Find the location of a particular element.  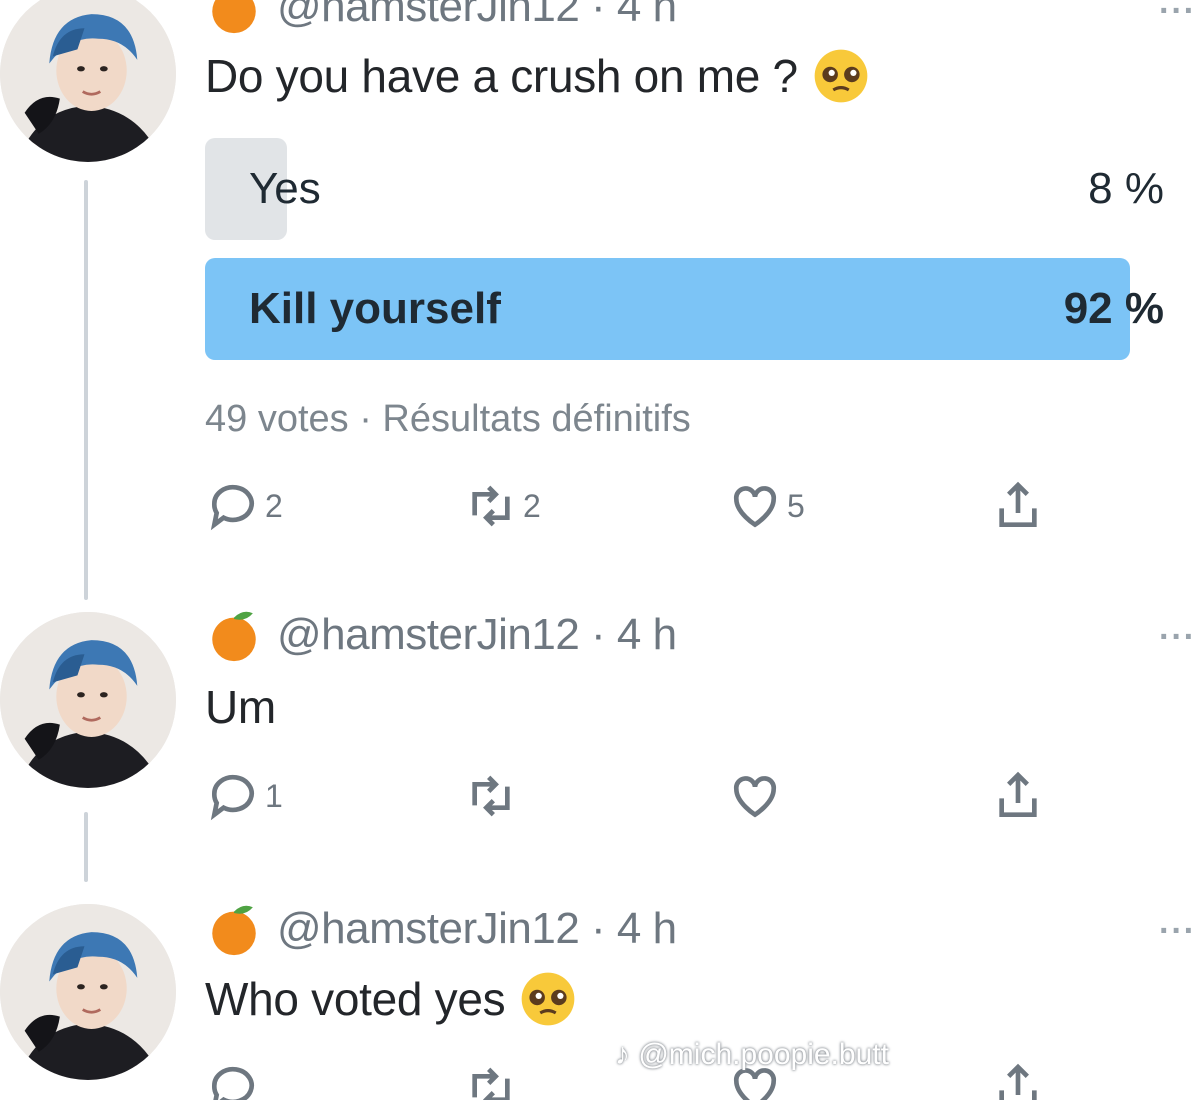

tweet-text: Um is located at coordinates (240, 707).